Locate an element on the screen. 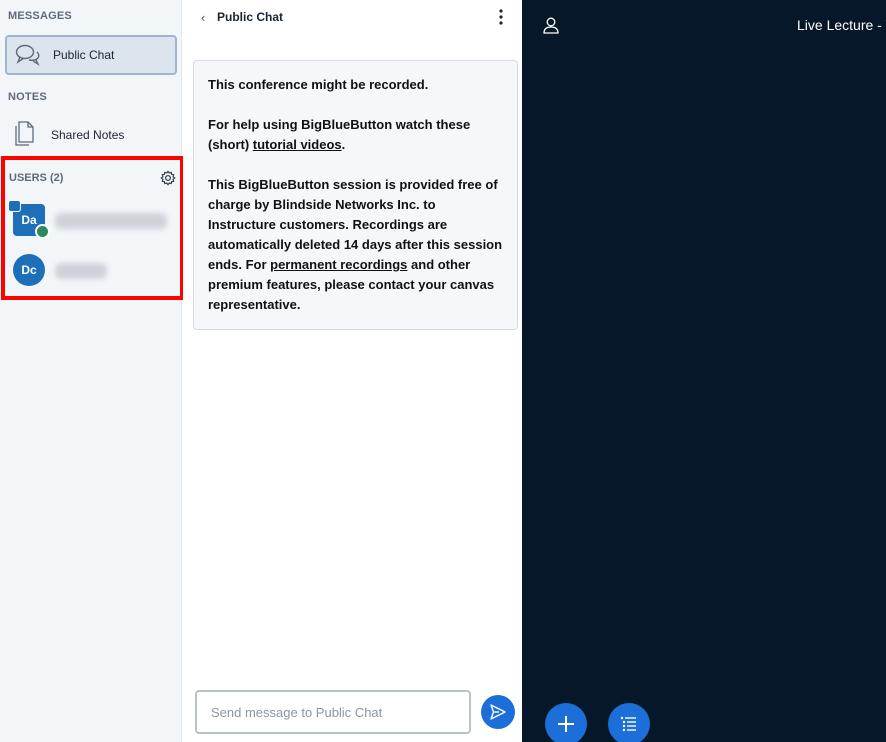 The height and width of the screenshot is (742, 886). user-icon is located at coordinates (551, 25).